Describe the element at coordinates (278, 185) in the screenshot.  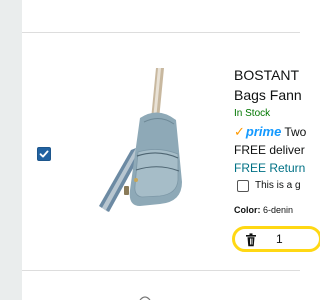
I see `gift-label: This is a g` at that location.